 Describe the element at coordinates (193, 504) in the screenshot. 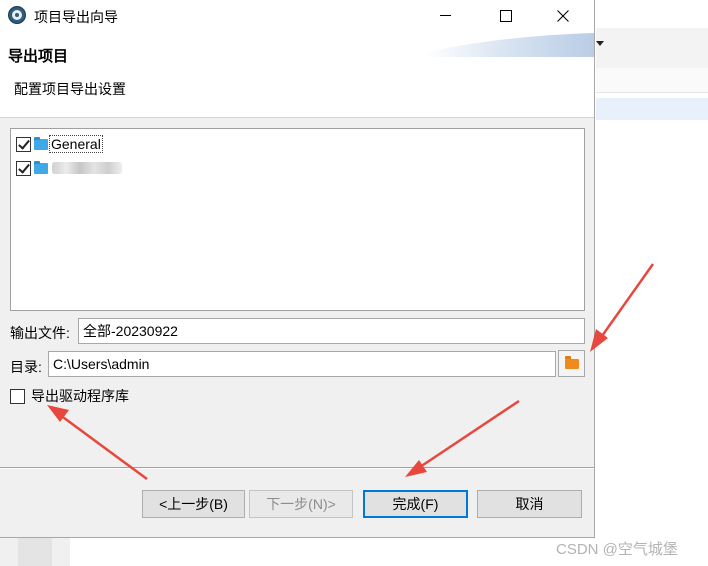

I see `back-button: <上一步(B)` at that location.